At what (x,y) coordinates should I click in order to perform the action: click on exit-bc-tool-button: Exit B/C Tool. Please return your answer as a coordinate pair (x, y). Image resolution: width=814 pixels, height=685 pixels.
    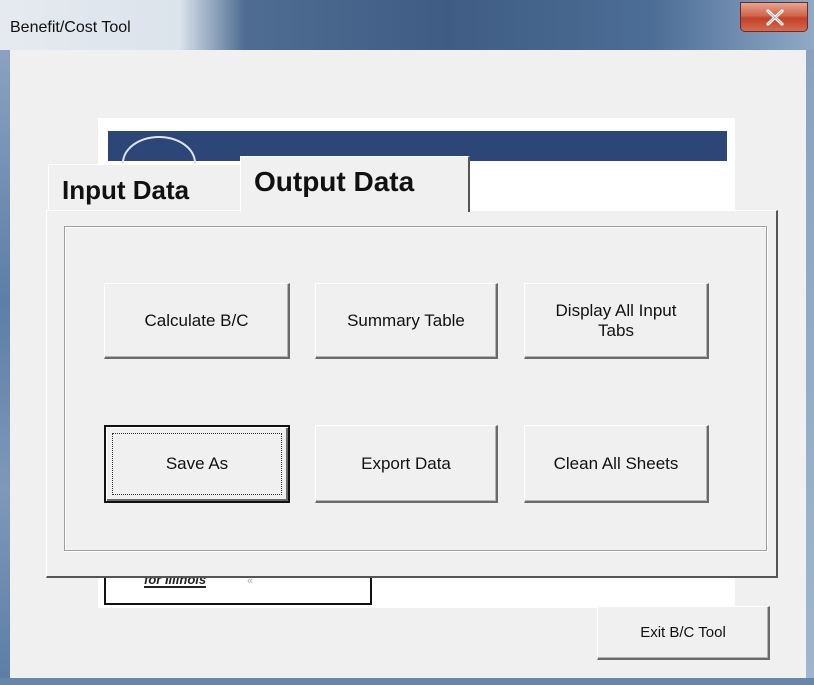
    Looking at the image, I should click on (683, 633).